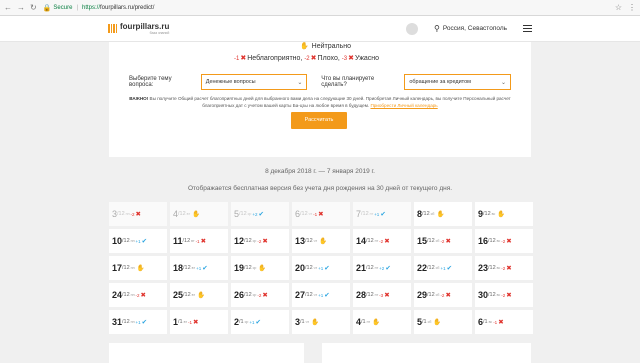 The image size is (640, 363). What do you see at coordinates (504, 322) in the screenshot?
I see `calendar-day: 6/1 вс -1 ✖` at bounding box center [504, 322].